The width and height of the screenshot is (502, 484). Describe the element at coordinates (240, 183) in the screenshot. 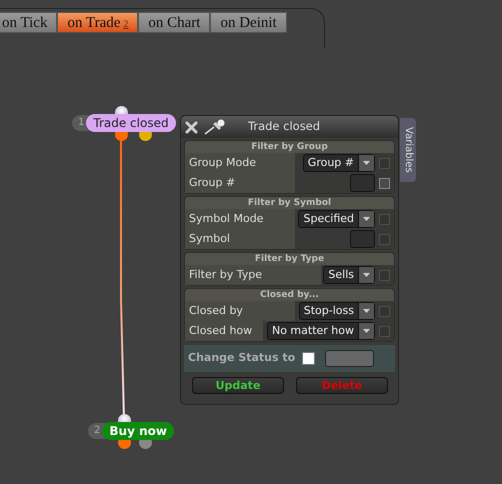

I see `field-label: Group #` at that location.